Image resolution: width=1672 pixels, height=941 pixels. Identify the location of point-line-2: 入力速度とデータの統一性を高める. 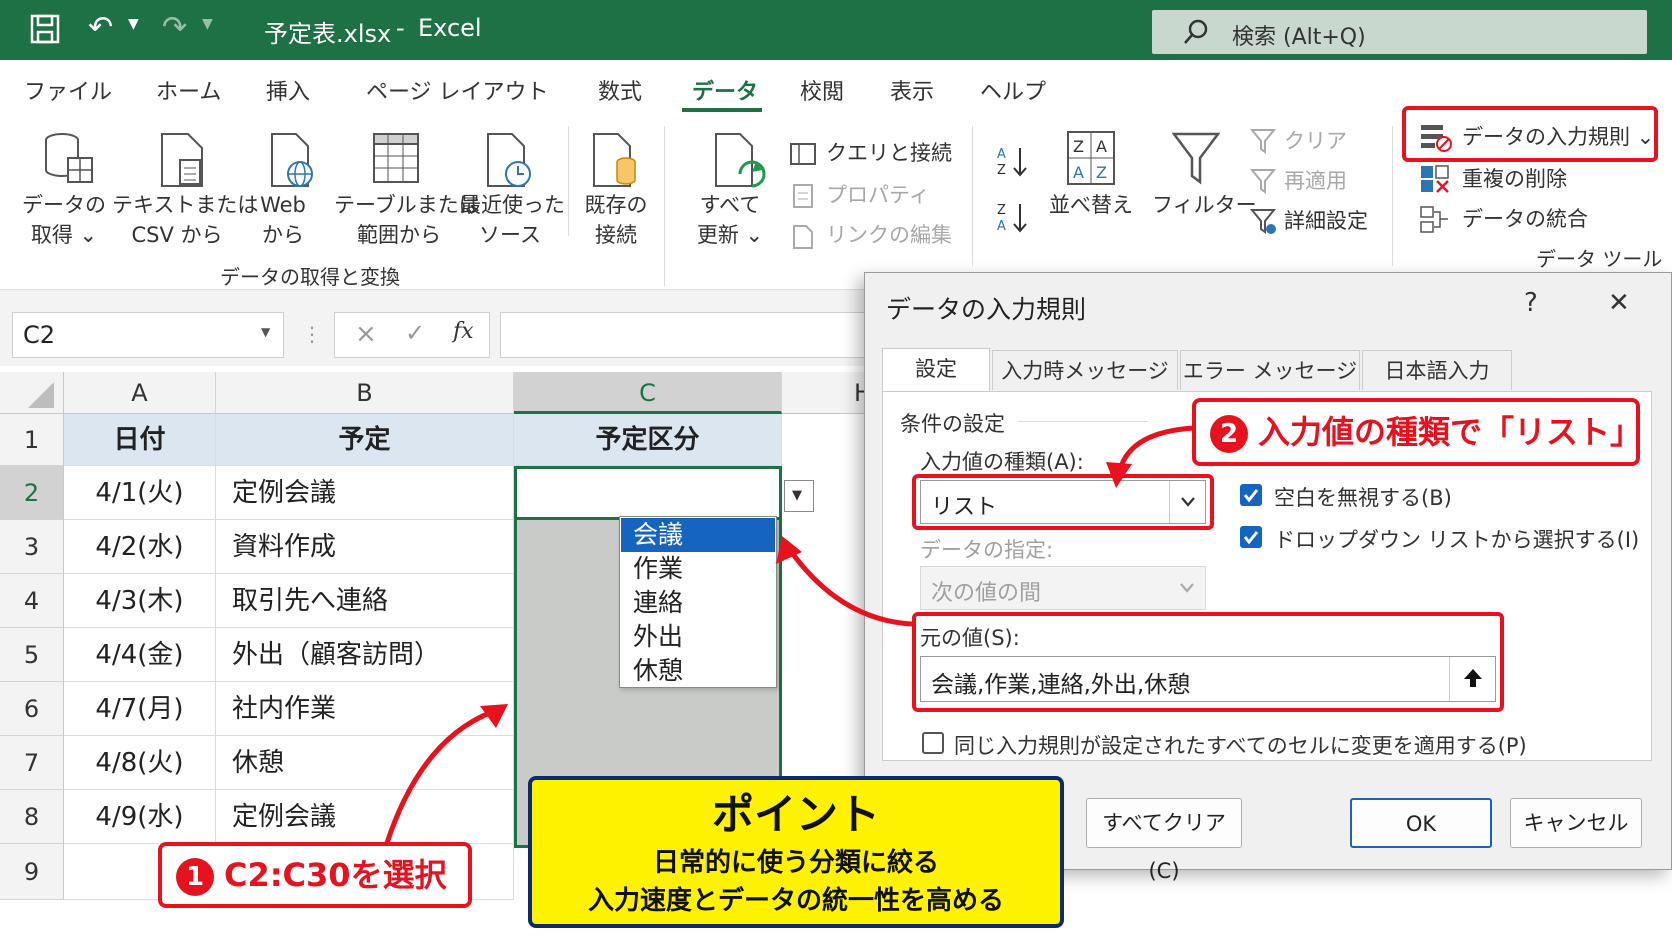
(795, 901).